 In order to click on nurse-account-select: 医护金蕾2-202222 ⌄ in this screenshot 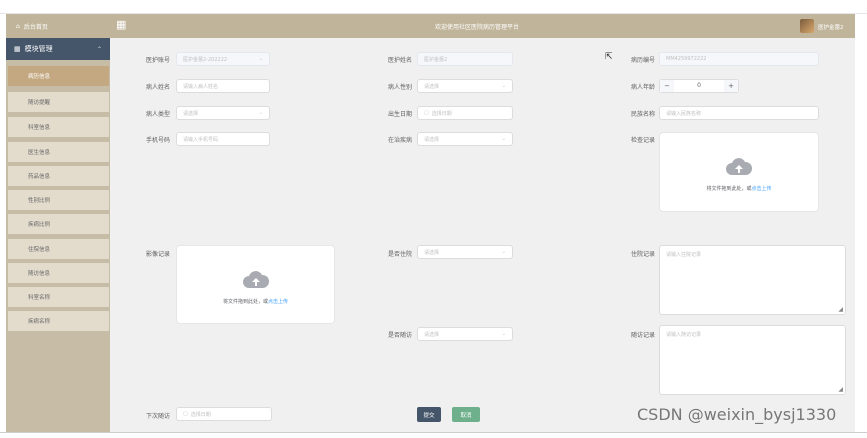, I will do `click(223, 59)`.